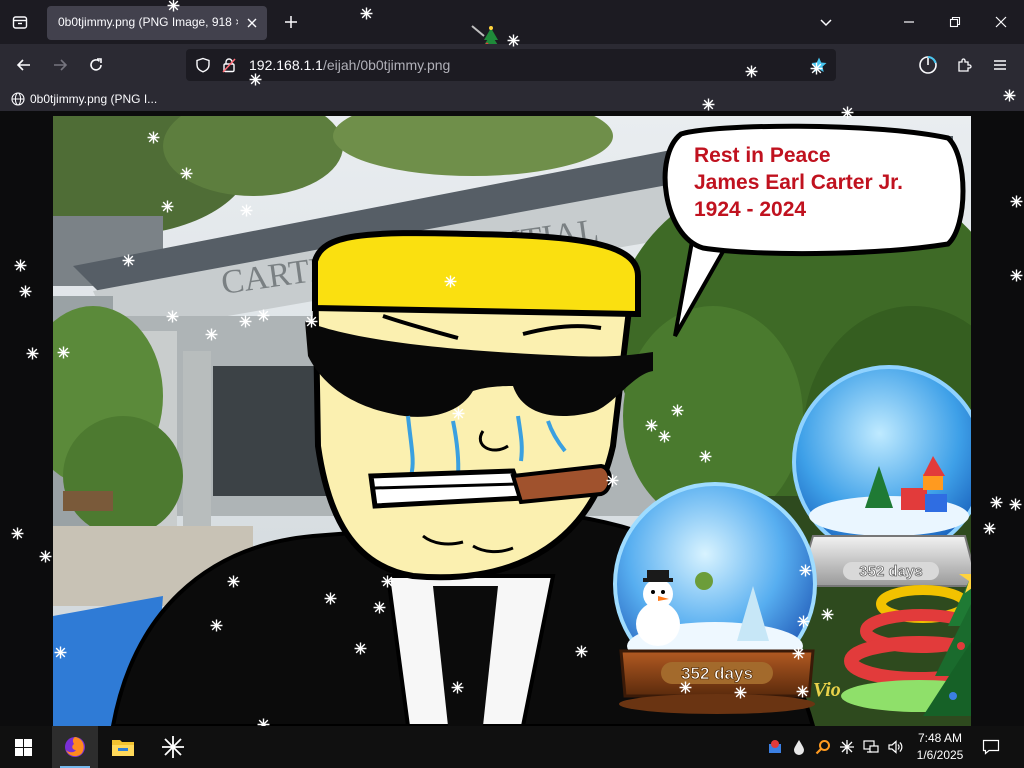  What do you see at coordinates (18, 99) in the screenshot?
I see `globe-icon` at bounding box center [18, 99].